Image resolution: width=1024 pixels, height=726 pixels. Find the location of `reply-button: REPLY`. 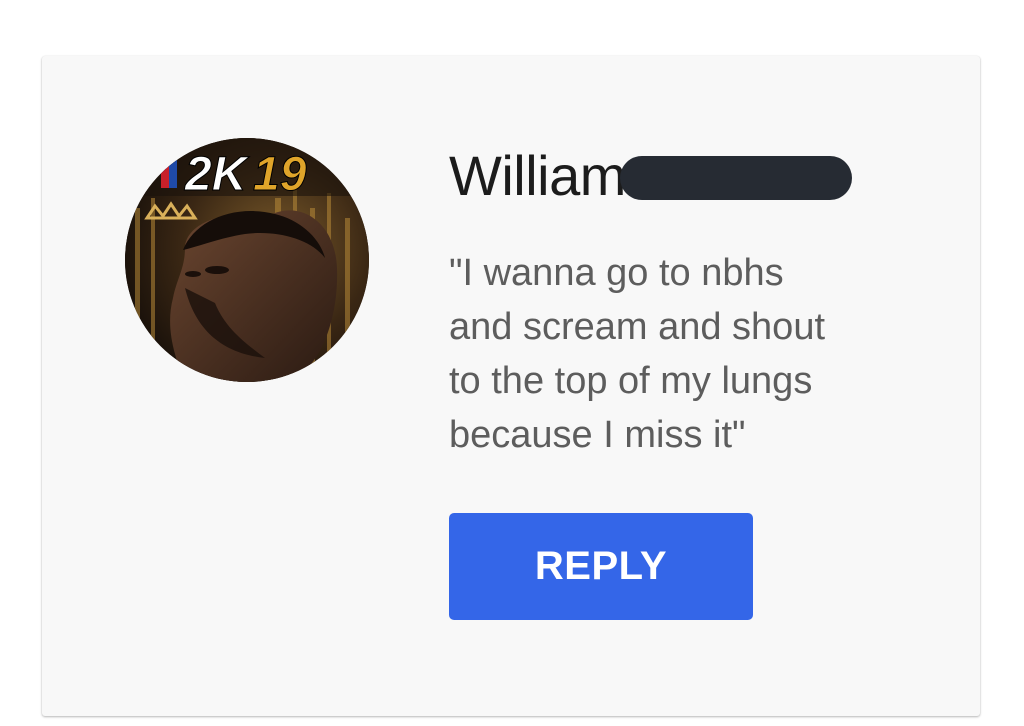

reply-button: REPLY is located at coordinates (601, 566).